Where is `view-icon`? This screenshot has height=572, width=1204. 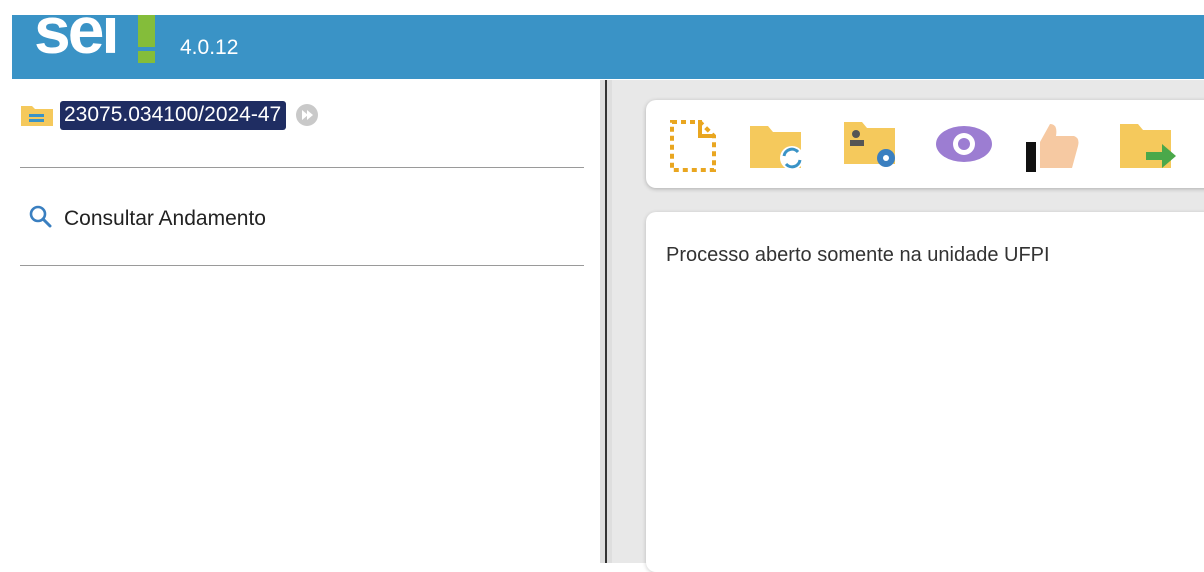 view-icon is located at coordinates (964, 144).